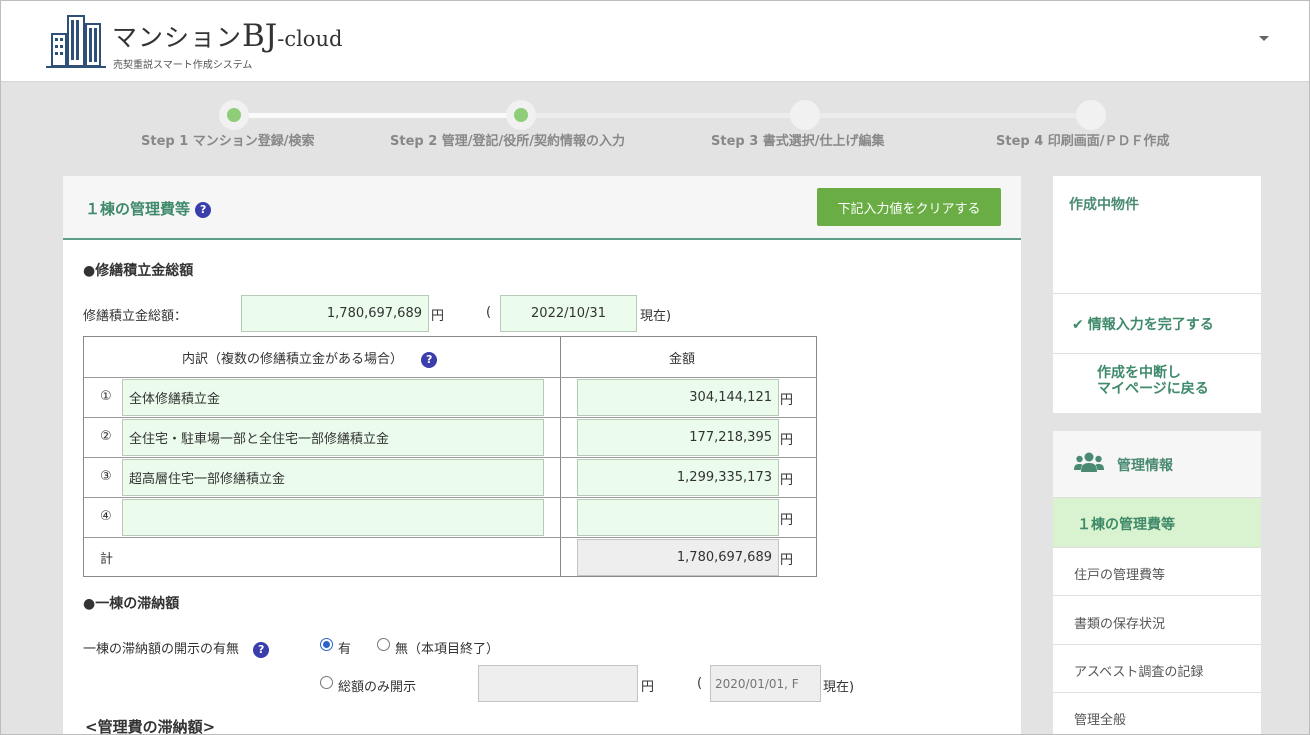 The width and height of the screenshot is (1310, 735). I want to click on arrears-disclosure-label: 一棟の滞納額の開示の有無 ?, so click(176, 648).